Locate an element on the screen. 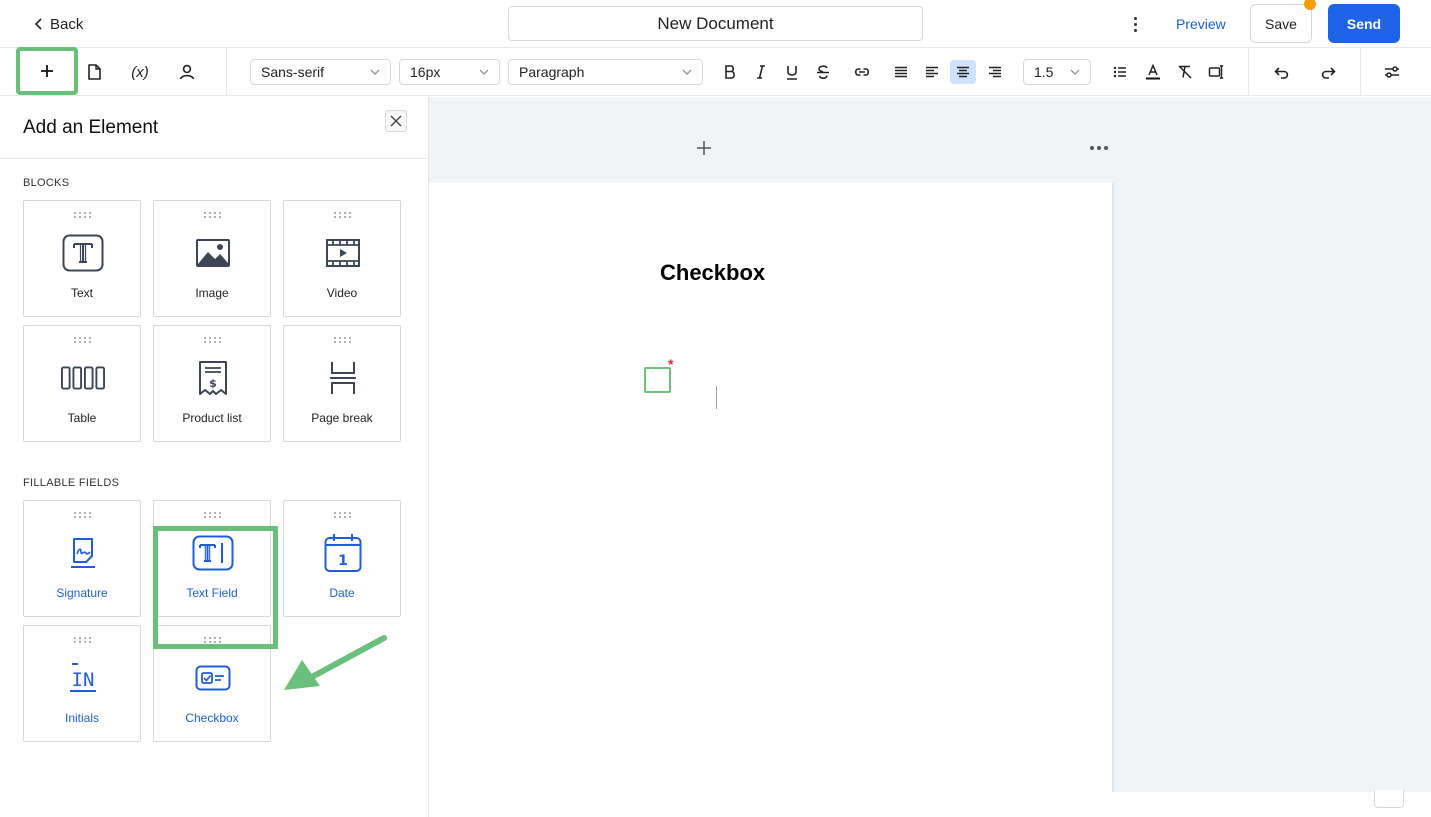 Image resolution: width=1431 pixels, height=817 pixels. field-card-date: 1 Date is located at coordinates (342, 558).